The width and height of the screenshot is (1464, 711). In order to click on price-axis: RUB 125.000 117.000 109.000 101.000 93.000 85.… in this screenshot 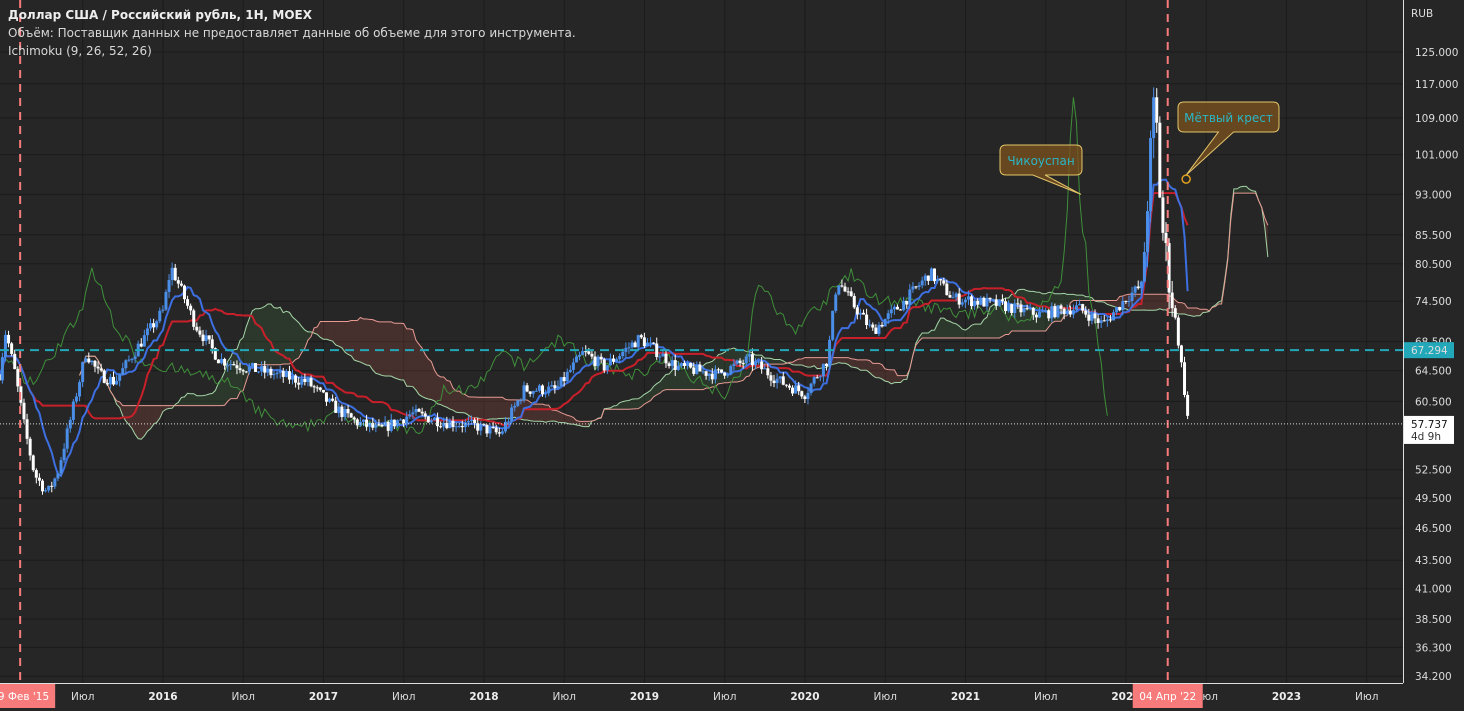, I will do `click(1433, 355)`.